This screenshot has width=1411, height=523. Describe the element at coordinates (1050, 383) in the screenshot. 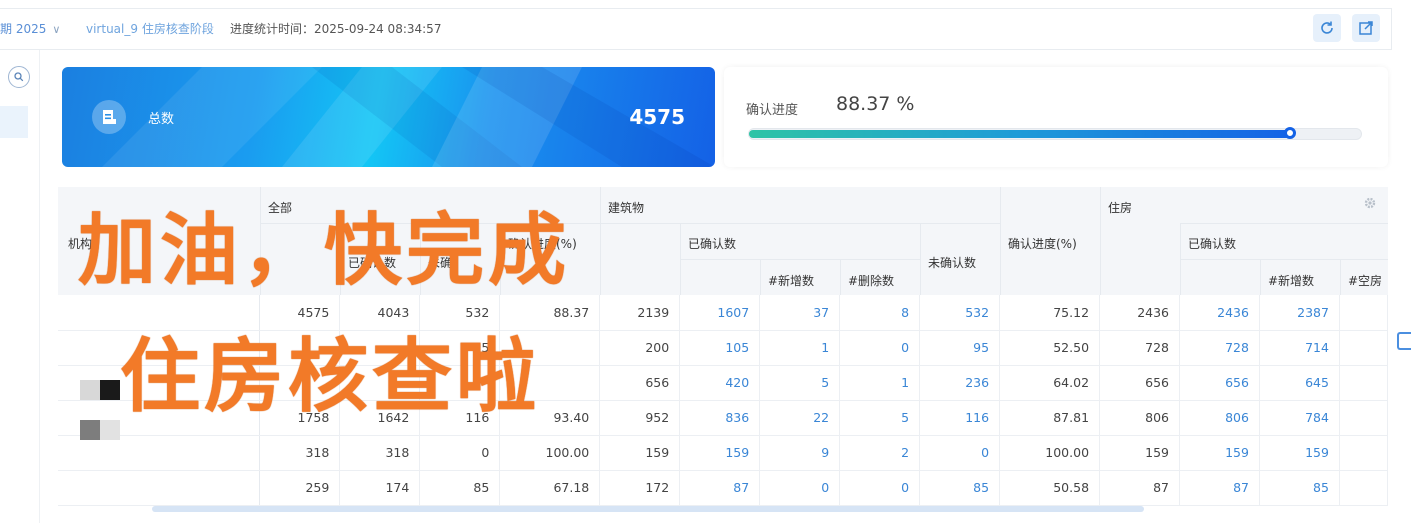

I see `table-cell: 64.02` at that location.